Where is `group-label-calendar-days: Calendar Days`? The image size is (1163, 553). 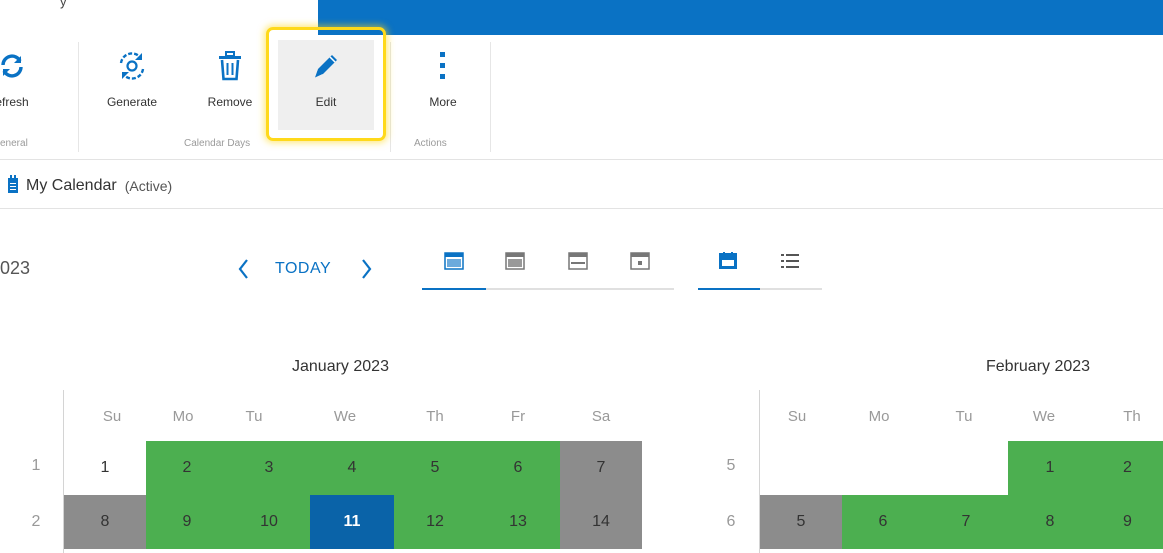
group-label-calendar-days: Calendar Days is located at coordinates (217, 143).